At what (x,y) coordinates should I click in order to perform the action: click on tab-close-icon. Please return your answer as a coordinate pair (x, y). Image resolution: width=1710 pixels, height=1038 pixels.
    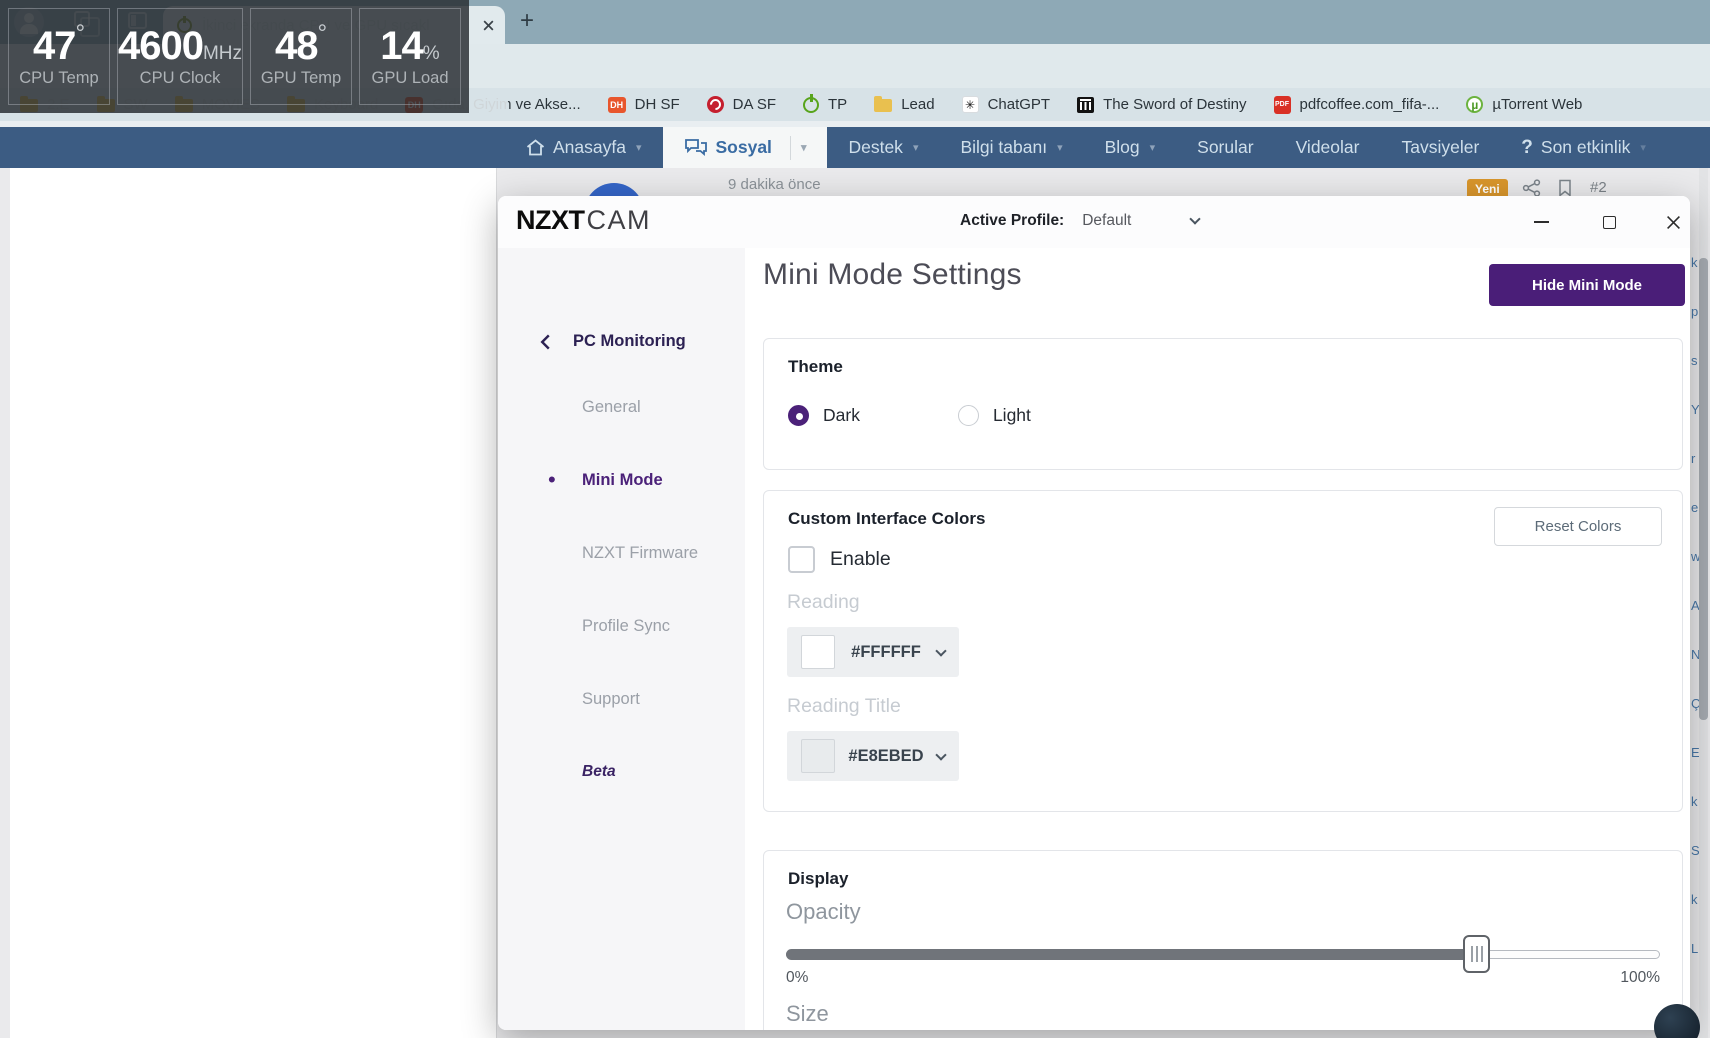
    Looking at the image, I should click on (488, 25).